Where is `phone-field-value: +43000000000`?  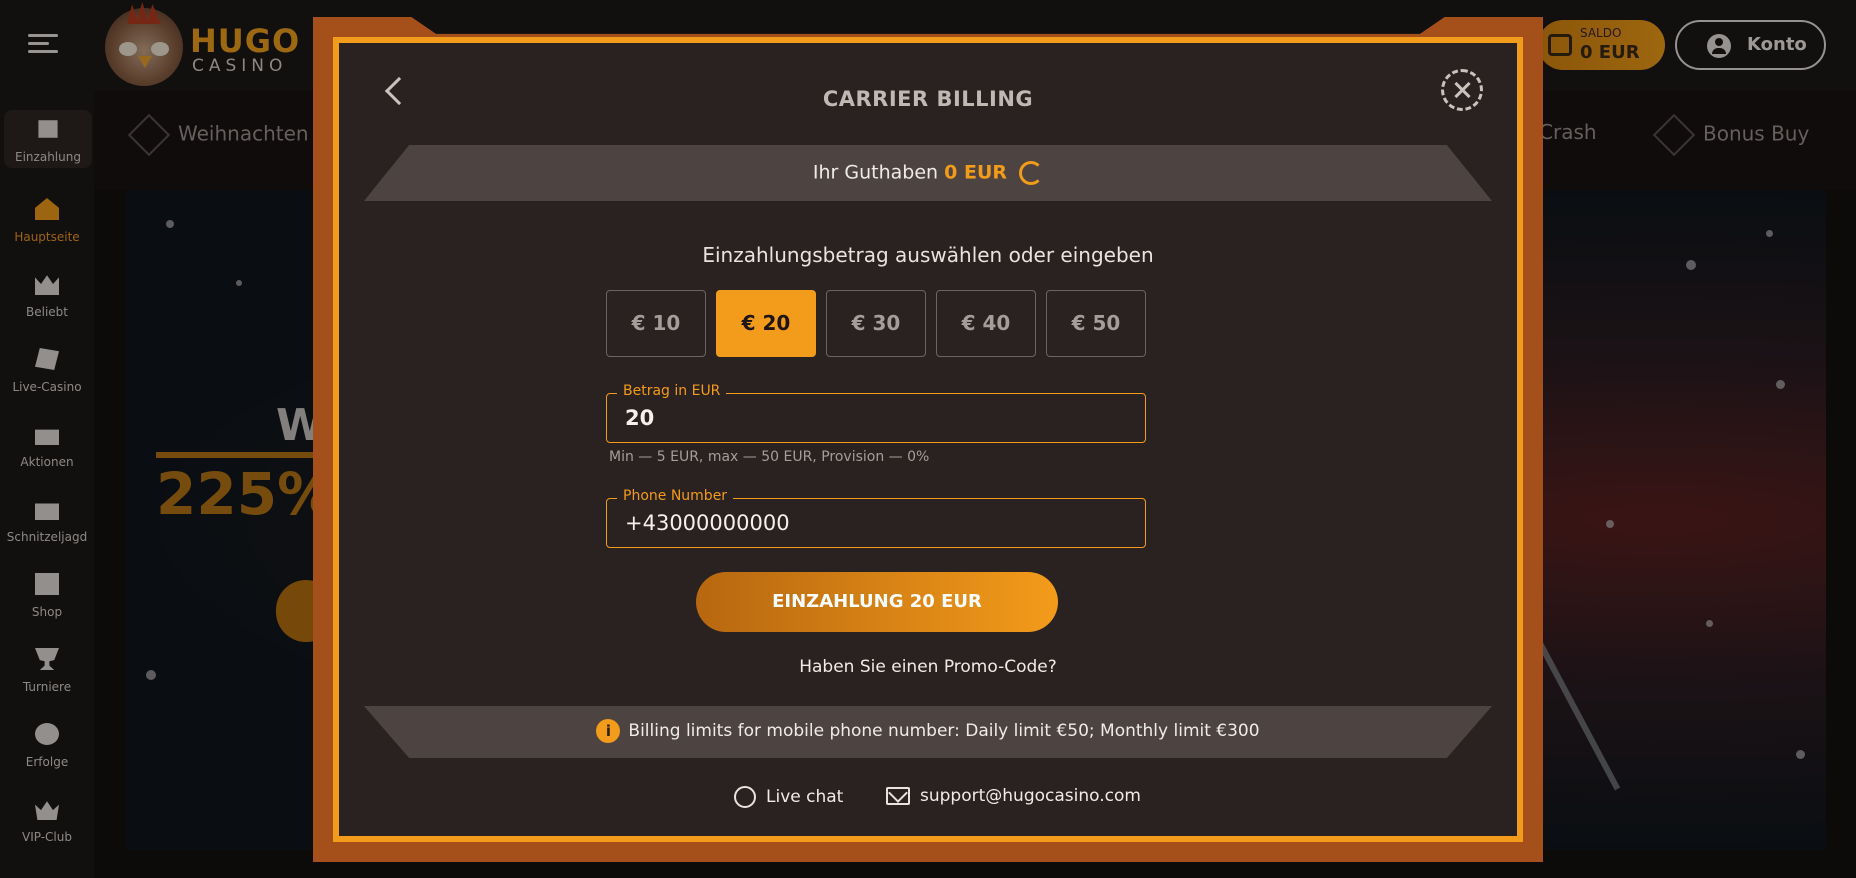
phone-field-value: +43000000000 is located at coordinates (707, 523).